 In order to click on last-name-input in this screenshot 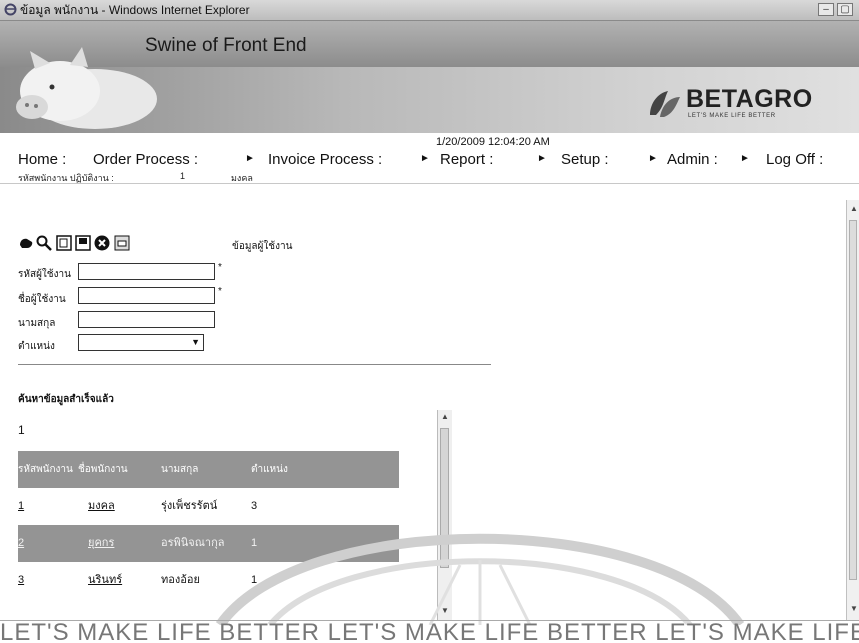, I will do `click(146, 319)`.